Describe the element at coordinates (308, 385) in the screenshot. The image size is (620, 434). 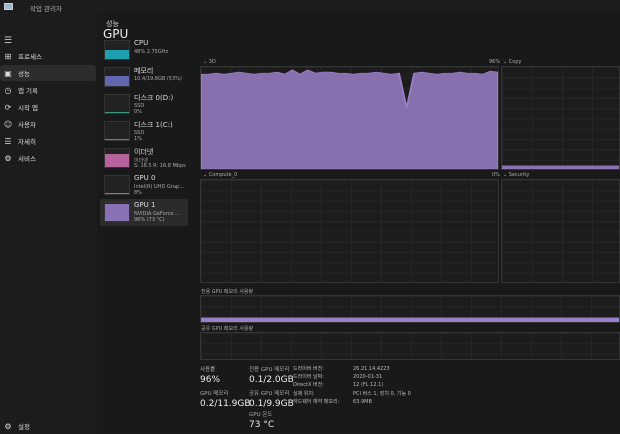
I see `info-key: DirectX 버전:` at that location.